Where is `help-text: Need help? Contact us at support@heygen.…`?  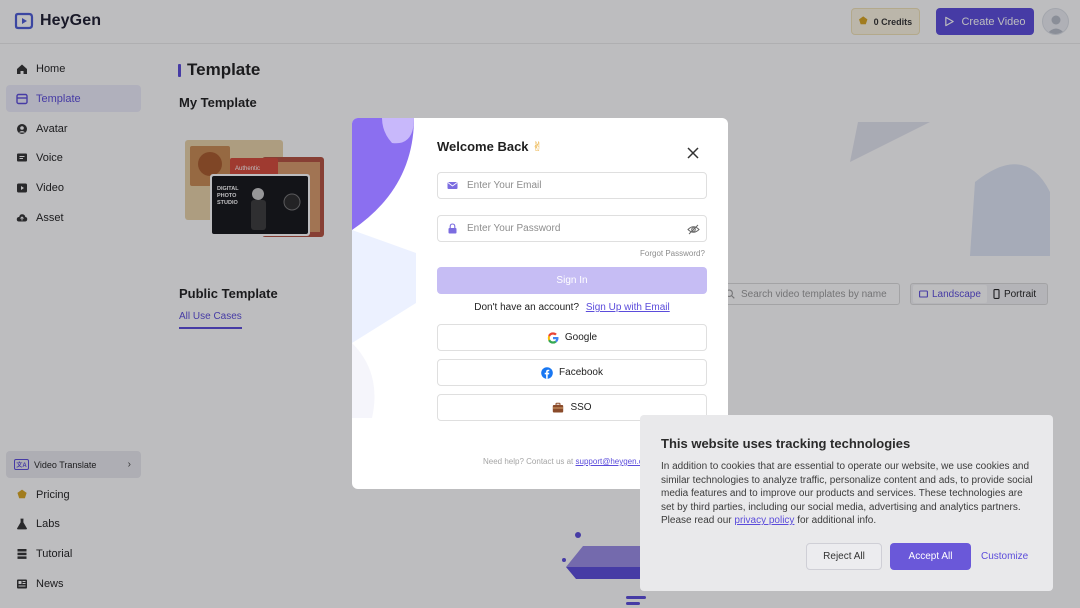 help-text: Need help? Contact us at support@heygen.… is located at coordinates (568, 461).